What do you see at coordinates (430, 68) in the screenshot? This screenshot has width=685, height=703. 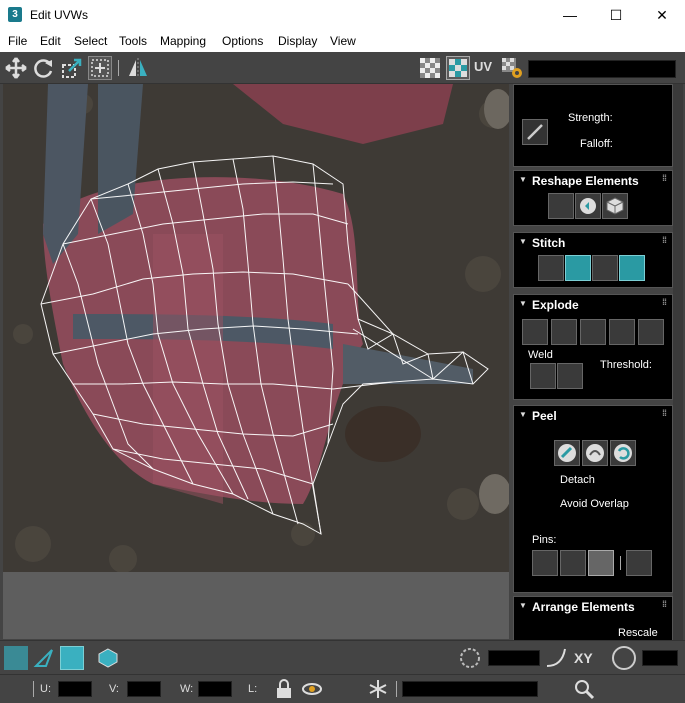 I see `checker-icon` at bounding box center [430, 68].